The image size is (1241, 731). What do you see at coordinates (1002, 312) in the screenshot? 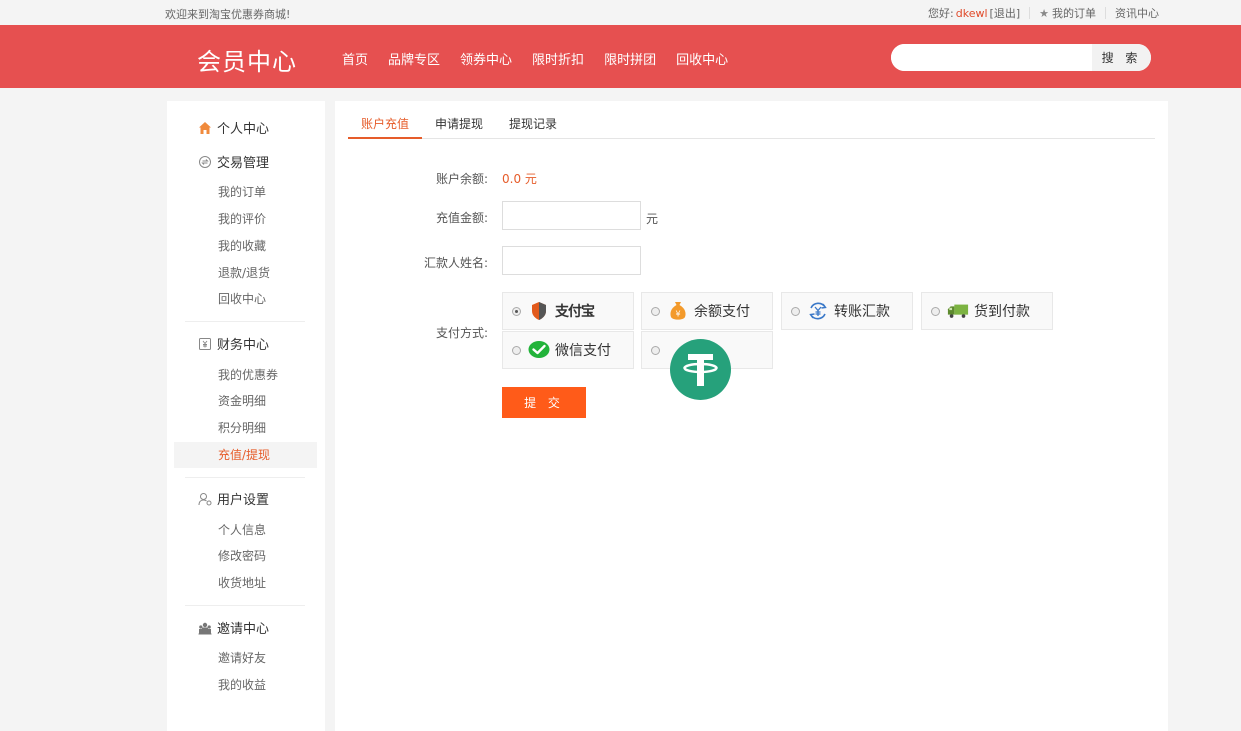
I see `payment-label: 货到付款` at bounding box center [1002, 312].